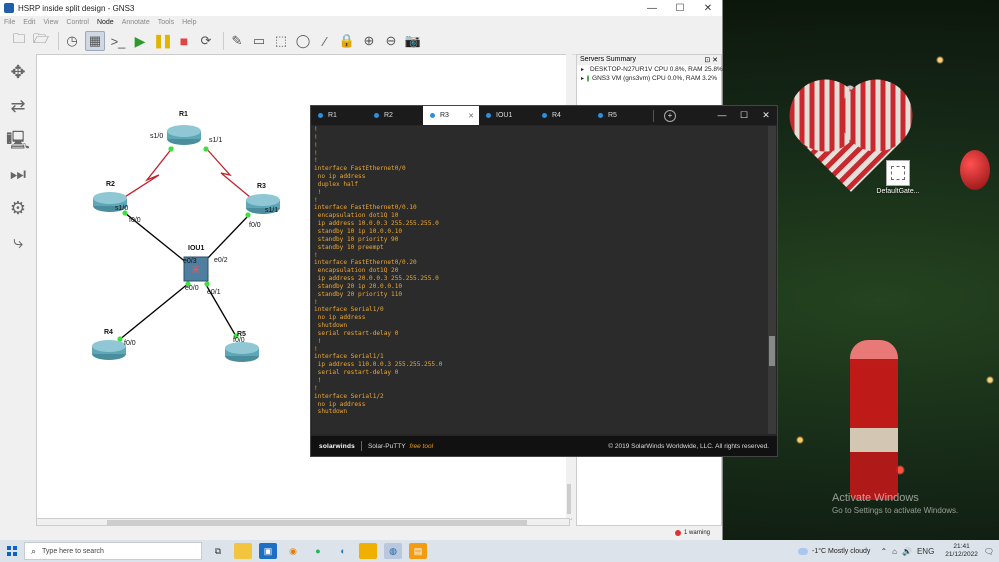 Image resolution: width=999 pixels, height=562 pixels. Describe the element at coordinates (368, 551) in the screenshot. I see `gns3-folder-icon` at that location.